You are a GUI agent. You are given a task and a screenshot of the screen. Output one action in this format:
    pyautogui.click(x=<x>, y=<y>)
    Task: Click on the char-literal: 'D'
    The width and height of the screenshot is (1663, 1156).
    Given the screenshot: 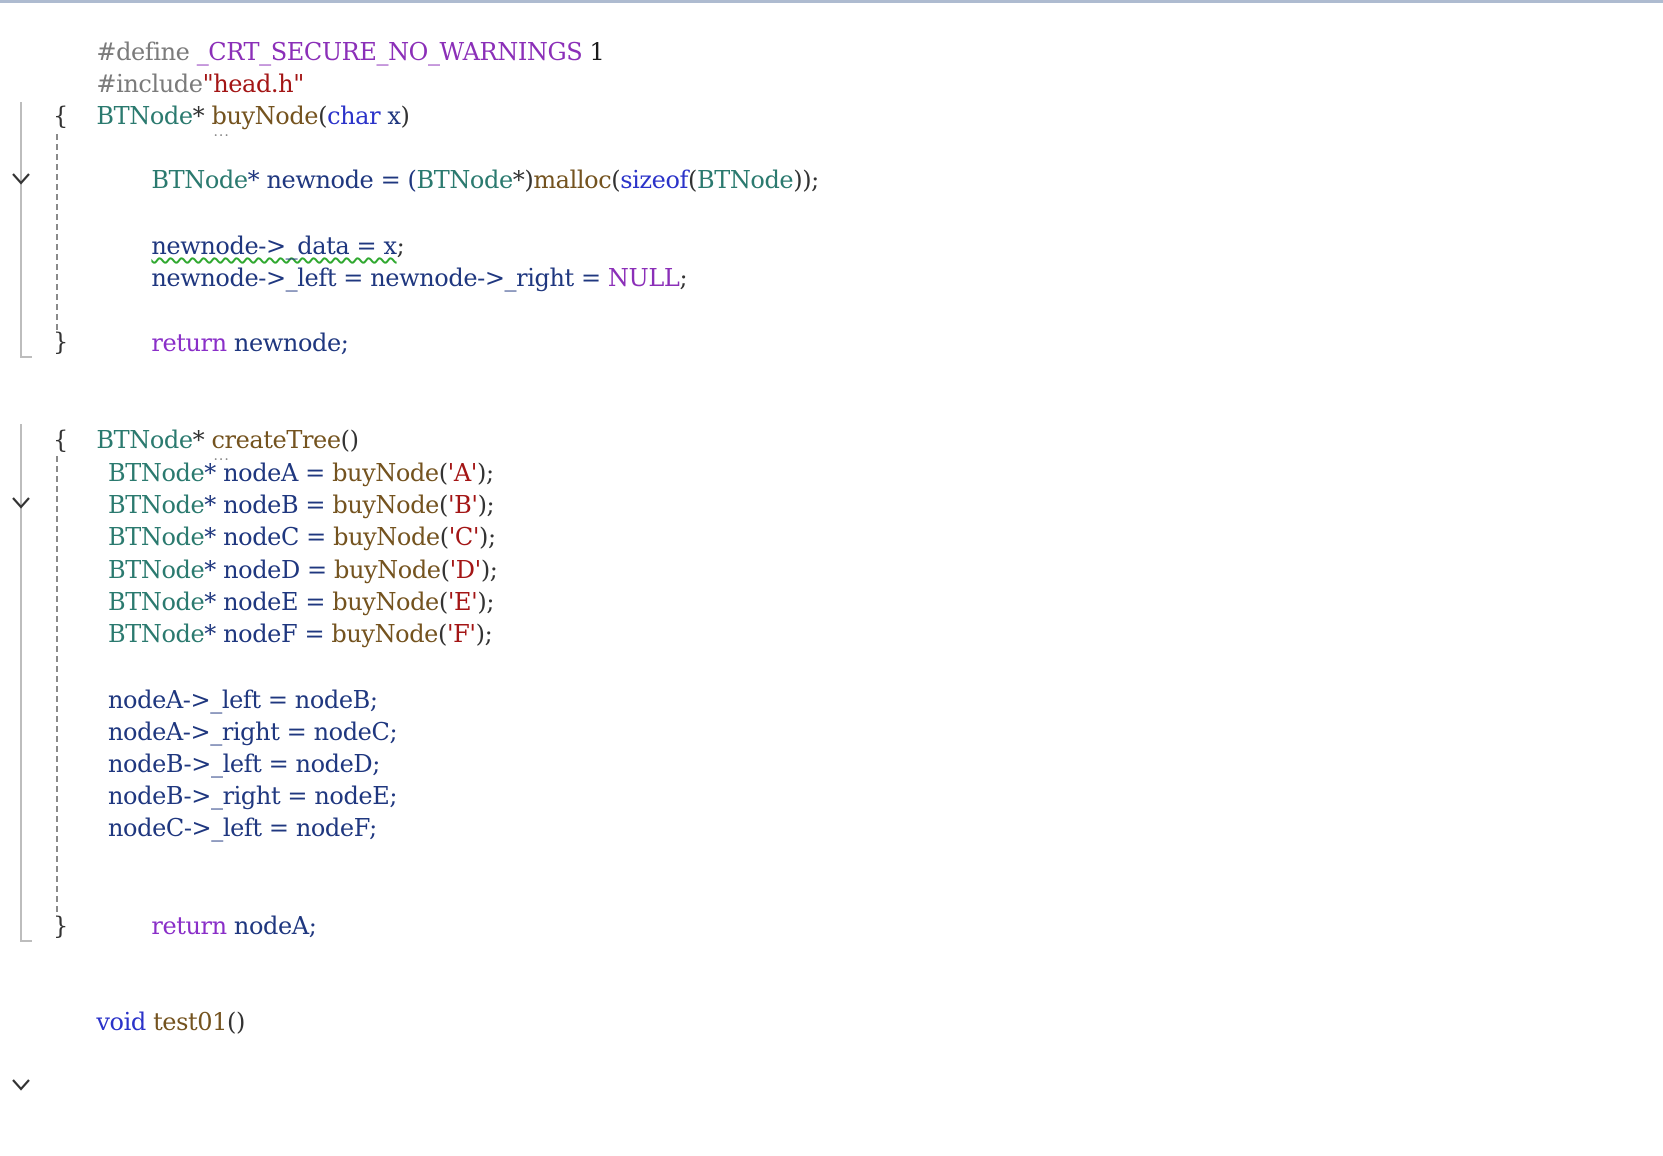 What is the action you would take?
    pyautogui.click(x=465, y=570)
    